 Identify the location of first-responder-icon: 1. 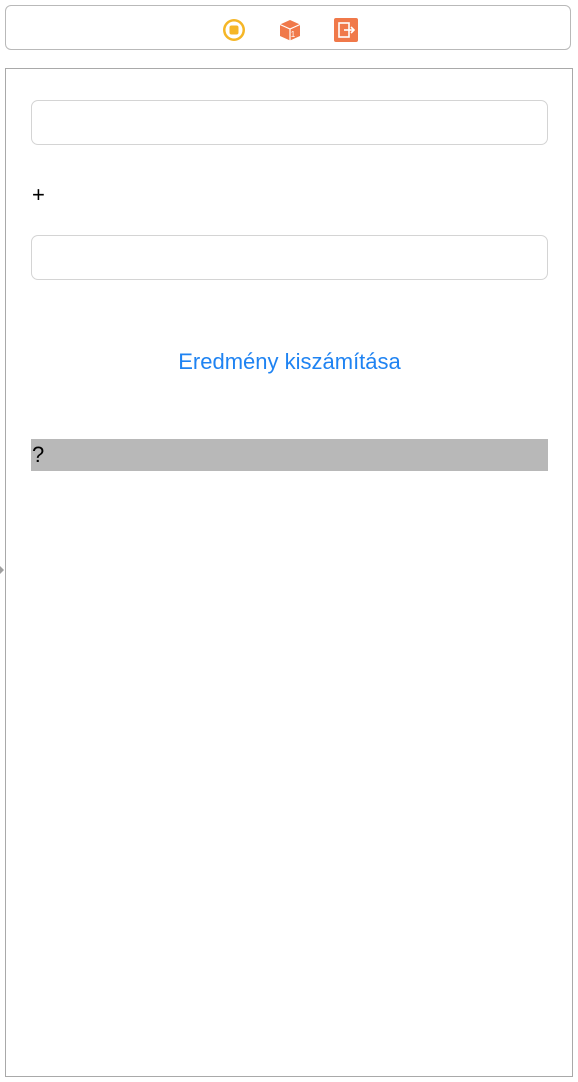
(290, 30).